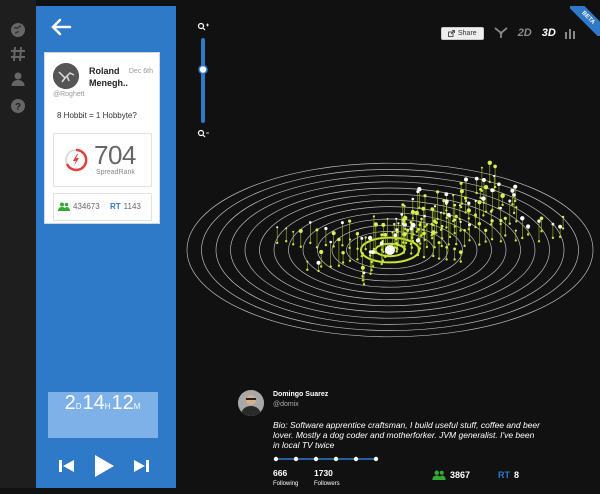 The image size is (600, 494). What do you see at coordinates (110, 77) in the screenshot?
I see `user-name: Roland Menegh..` at bounding box center [110, 77].